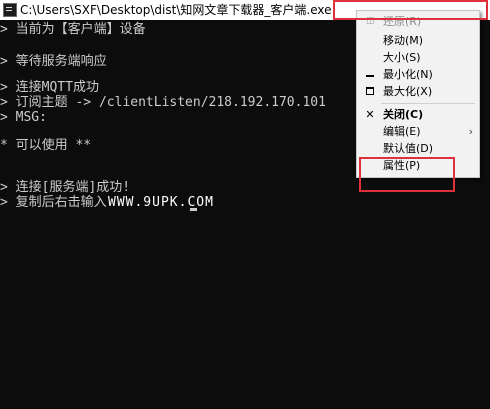 Image resolution: width=490 pixels, height=409 pixels. Describe the element at coordinates (53, 61) in the screenshot. I see `console-line: > 等待服务端响应` at that location.